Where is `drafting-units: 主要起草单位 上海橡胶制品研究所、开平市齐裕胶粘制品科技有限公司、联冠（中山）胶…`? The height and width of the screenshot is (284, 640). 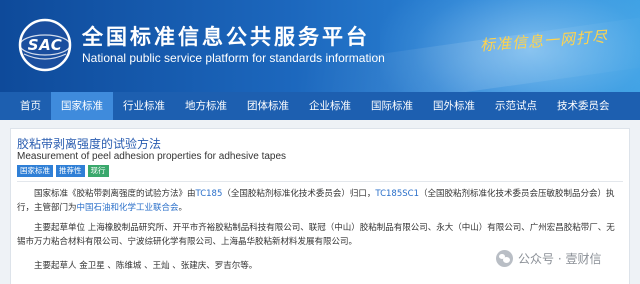
drafting-units: 主要起草单位 上海橡胶制品研究所、开平市齐裕胶粘制品科技有限公司、联冠（中山）胶… is located at coordinates (316, 235).